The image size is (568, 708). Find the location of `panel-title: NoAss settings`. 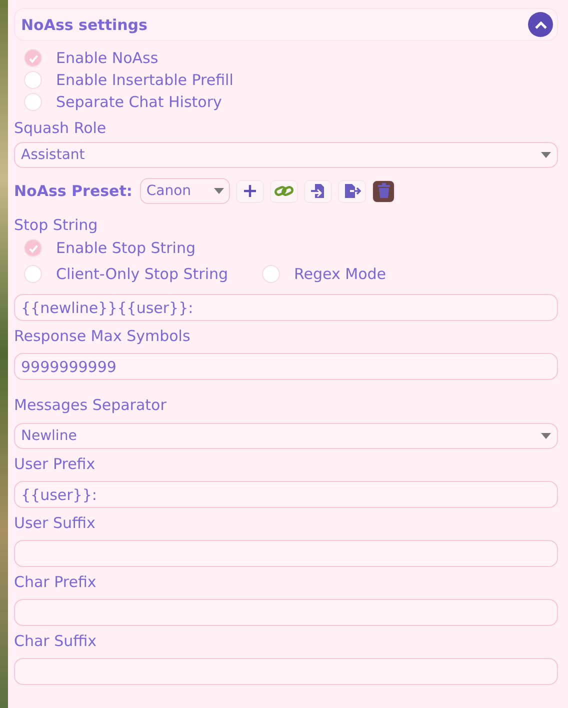

panel-title: NoAss settings is located at coordinates (84, 25).